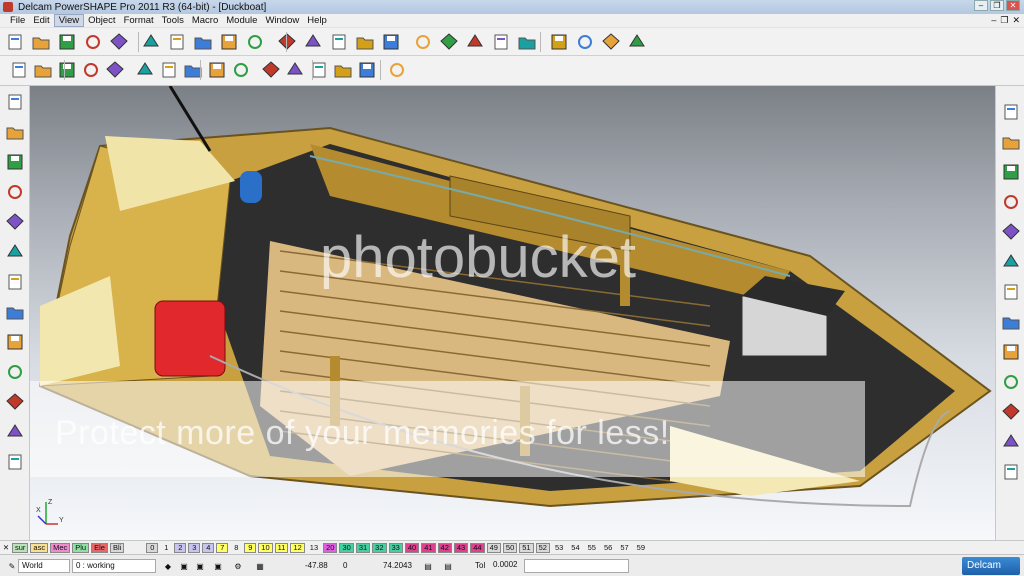 Image resolution: width=1024 pixels, height=576 pixels. What do you see at coordinates (255, 42) in the screenshot?
I see `delete-icon` at bounding box center [255, 42].